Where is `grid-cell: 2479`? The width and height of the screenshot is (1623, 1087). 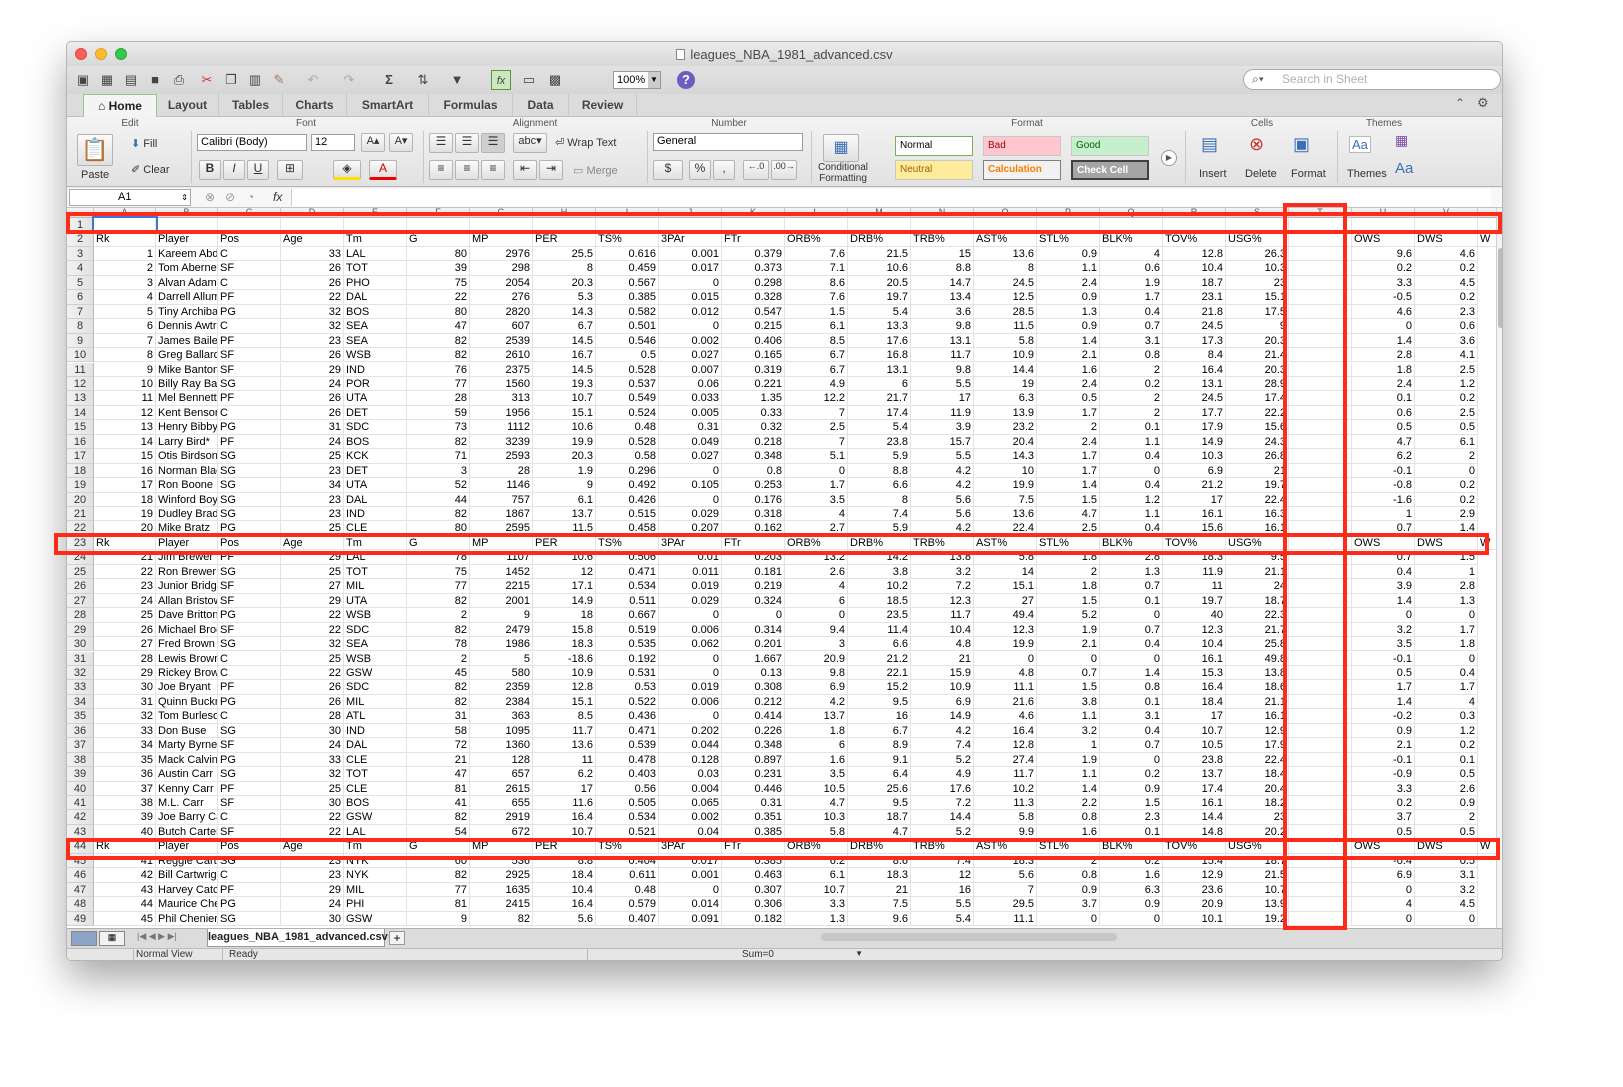 grid-cell: 2479 is located at coordinates (501, 630).